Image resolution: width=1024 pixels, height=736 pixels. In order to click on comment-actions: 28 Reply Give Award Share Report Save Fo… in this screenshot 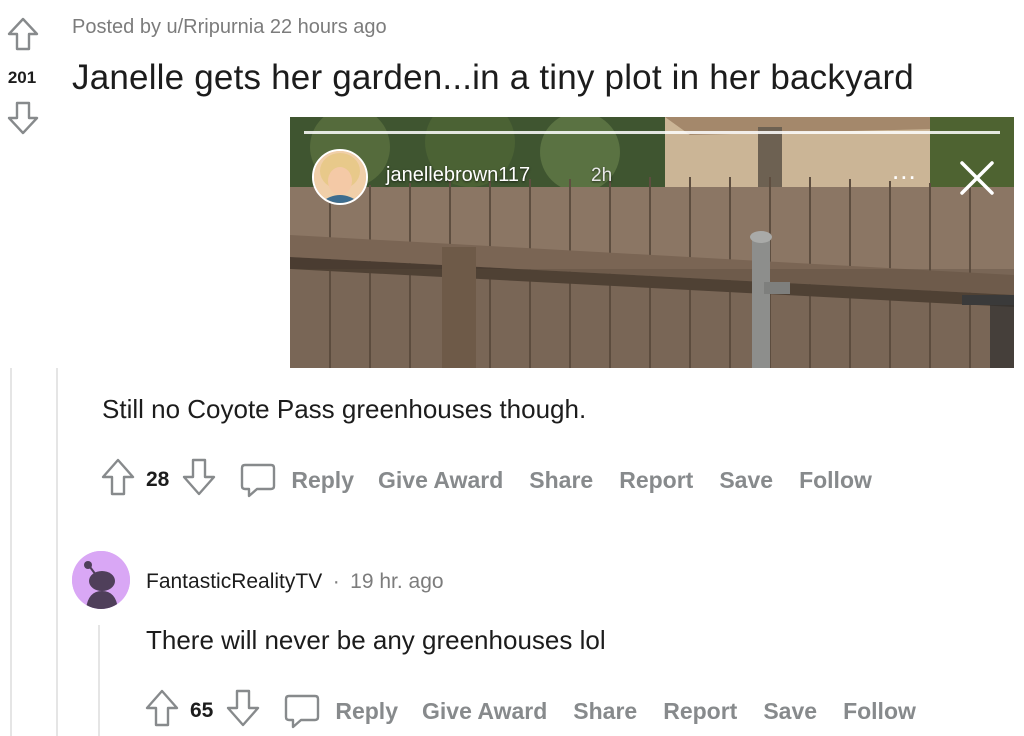, I will do `click(499, 480)`.